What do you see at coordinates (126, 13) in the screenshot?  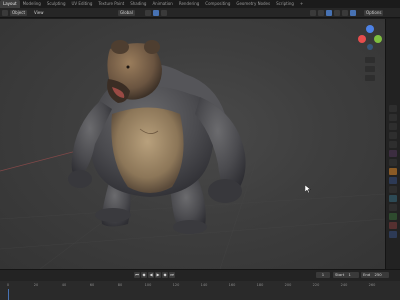 I see `orientation-dropdown: Global` at bounding box center [126, 13].